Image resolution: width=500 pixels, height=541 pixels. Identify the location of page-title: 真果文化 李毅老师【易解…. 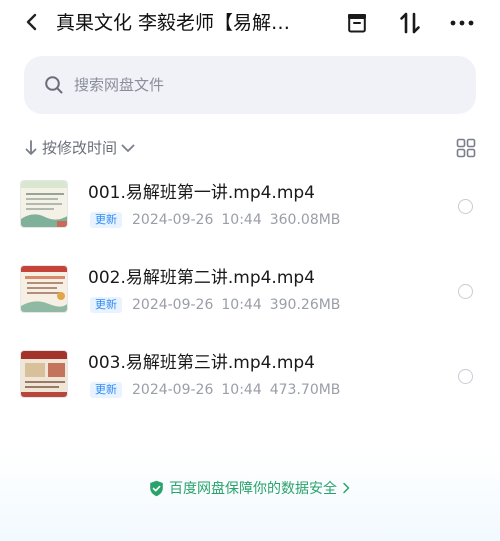
(173, 23).